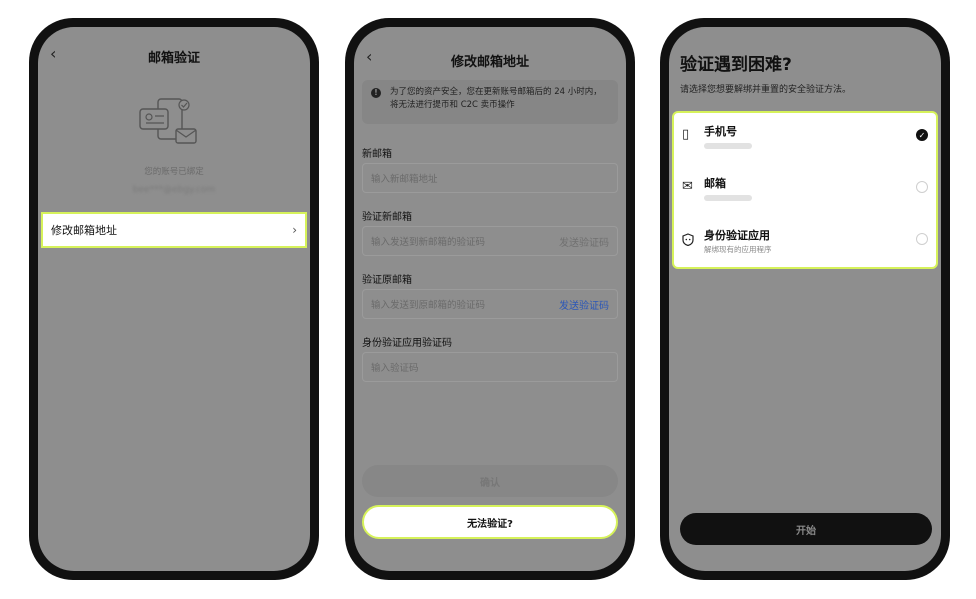 Image resolution: width=976 pixels, height=599 pixels. Describe the element at coordinates (922, 135) in the screenshot. I see `option-phone-radio: ✓` at that location.